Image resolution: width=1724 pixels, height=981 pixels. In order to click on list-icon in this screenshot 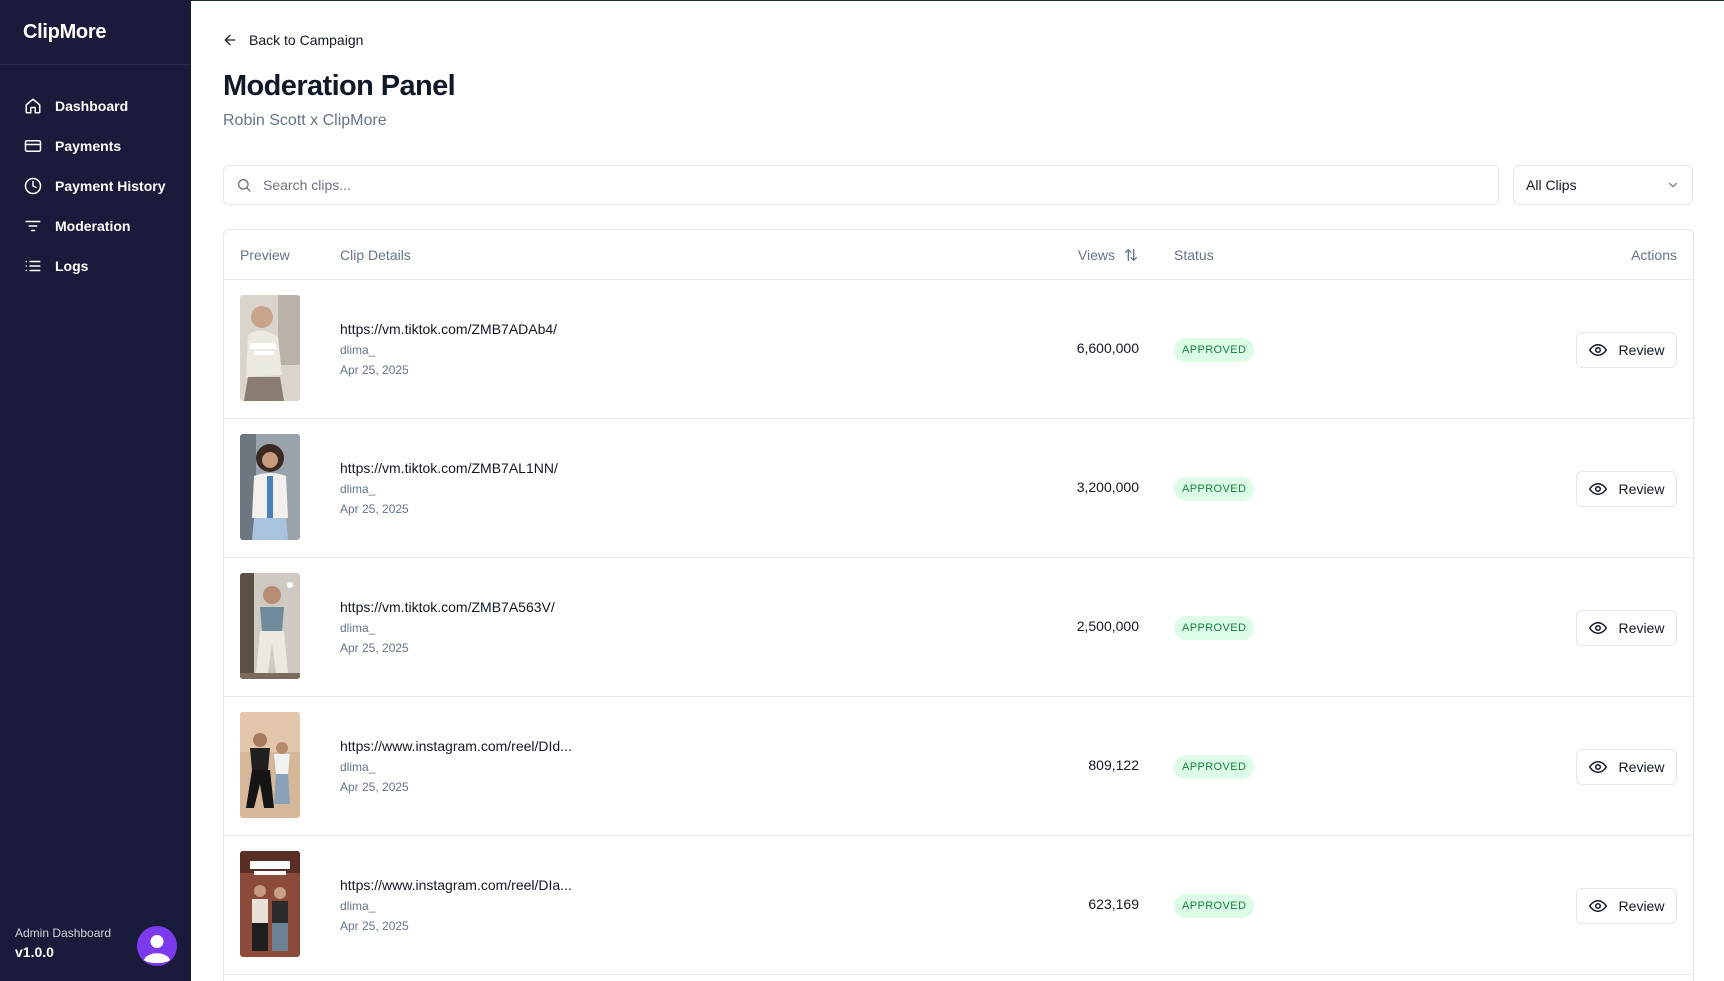, I will do `click(33, 266)`.